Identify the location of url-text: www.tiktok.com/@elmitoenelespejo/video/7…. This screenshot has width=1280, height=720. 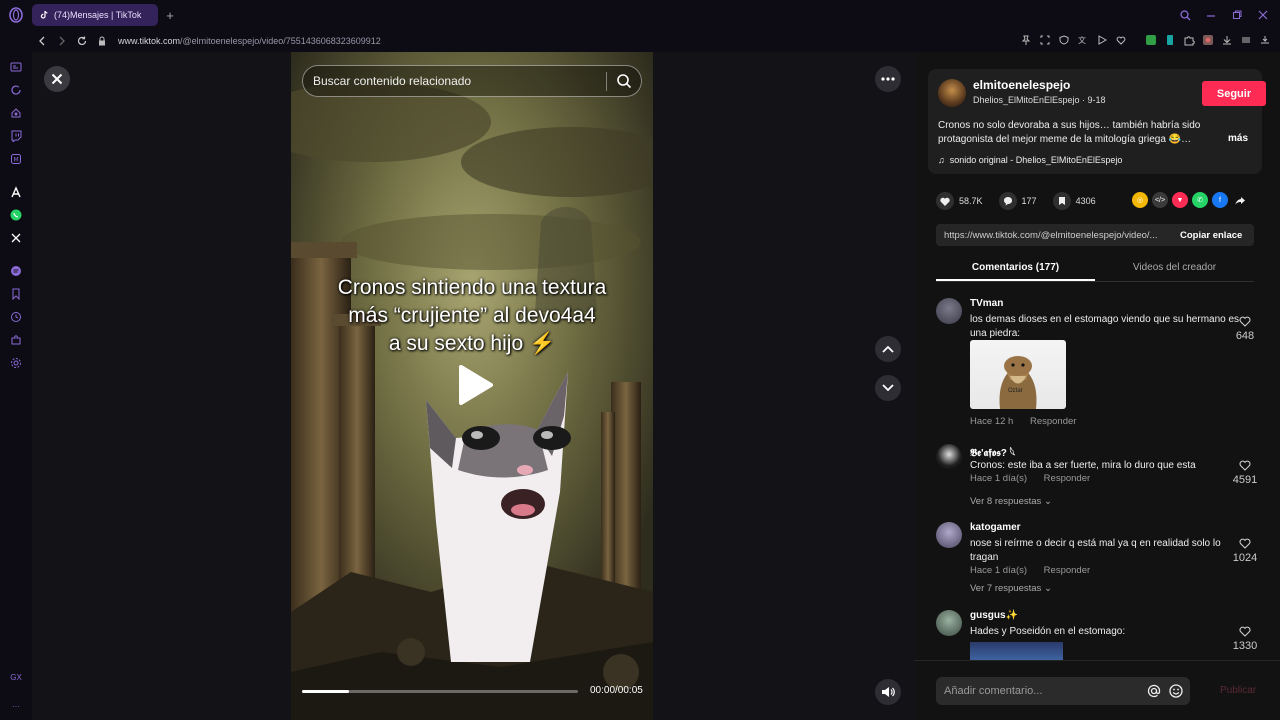
(249, 41).